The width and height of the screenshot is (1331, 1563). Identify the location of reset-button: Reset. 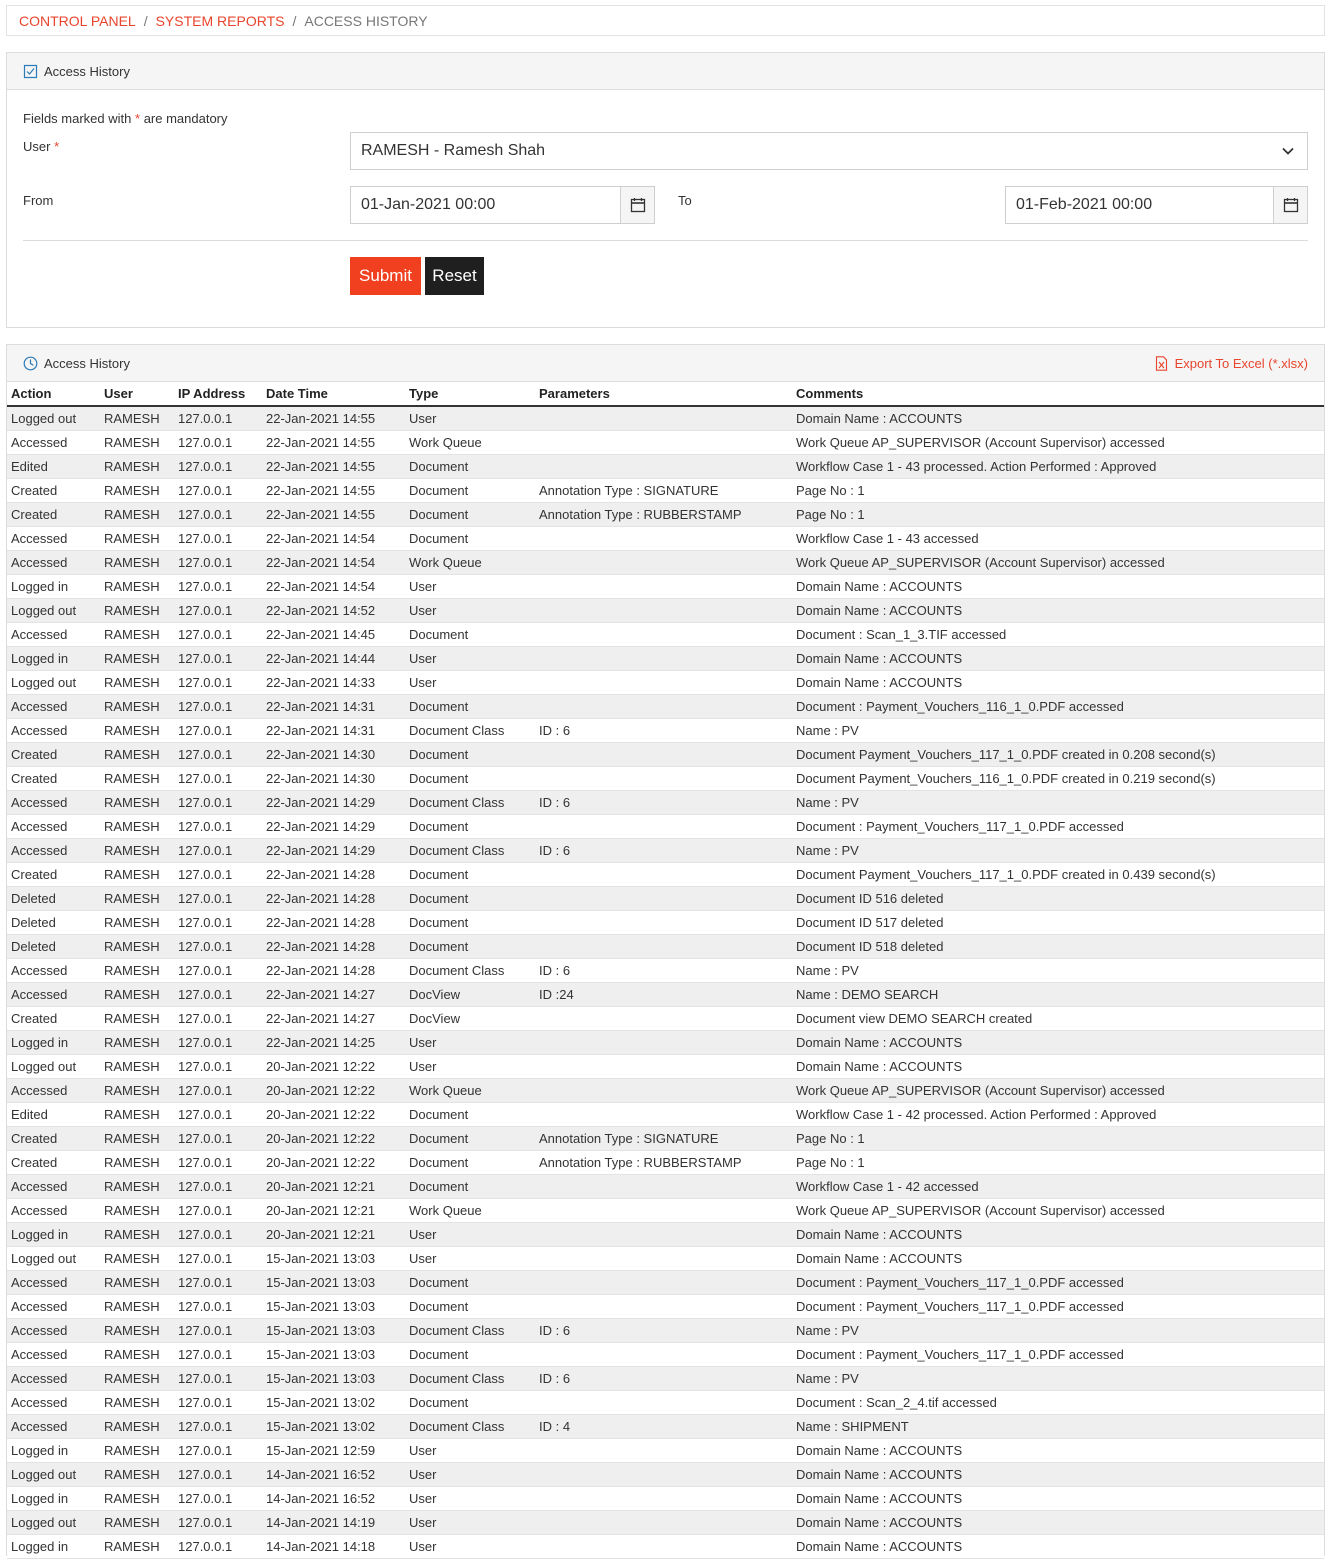
(454, 276).